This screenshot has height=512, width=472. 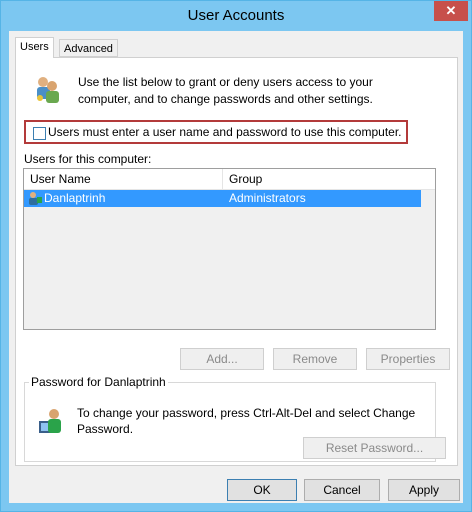 I want to click on cancel-button: Cancel, so click(x=342, y=490).